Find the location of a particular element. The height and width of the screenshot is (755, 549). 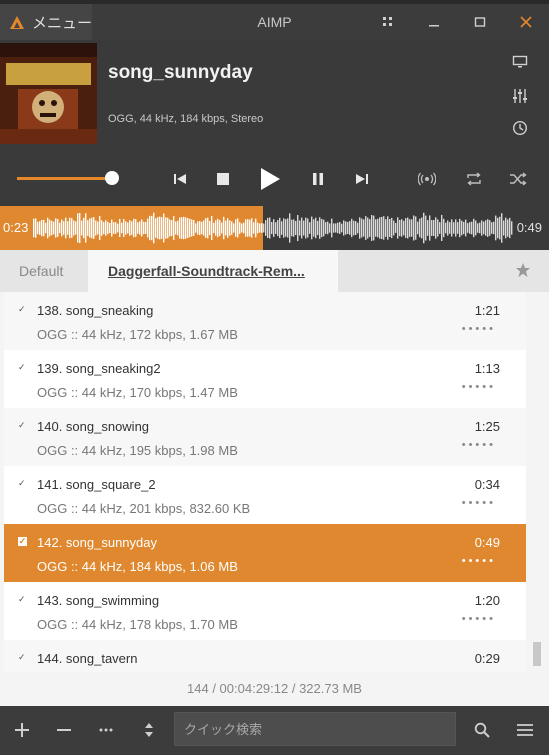

track-duration: 1:25 is located at coordinates (487, 426).